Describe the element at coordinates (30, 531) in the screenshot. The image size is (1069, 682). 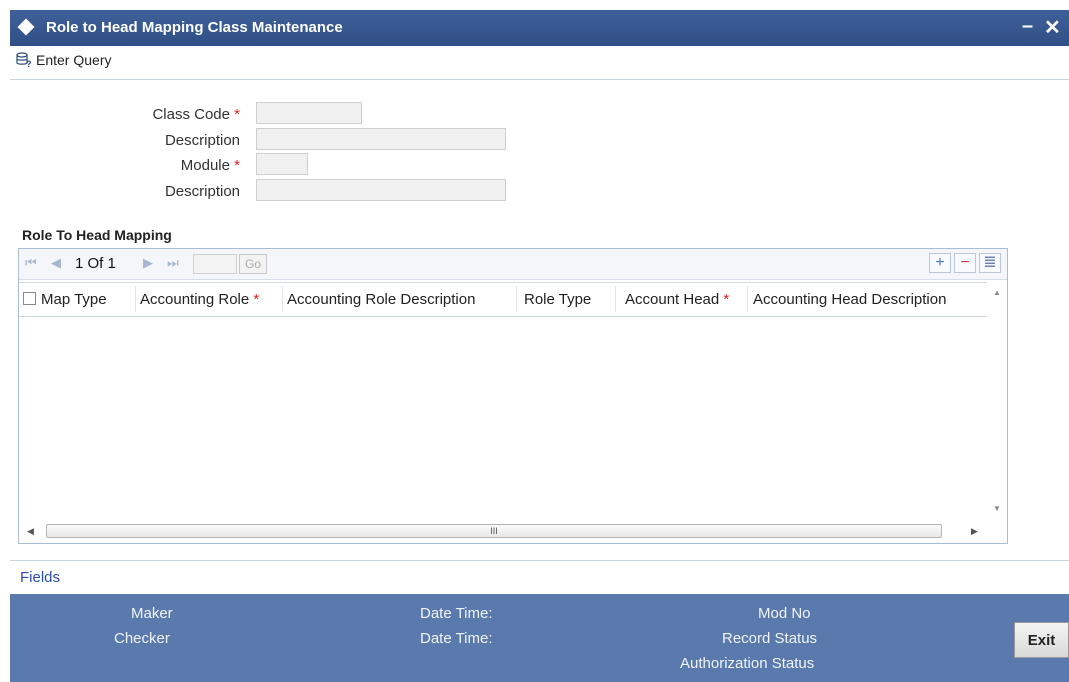
I see `scroll-left-icon: ◀` at that location.